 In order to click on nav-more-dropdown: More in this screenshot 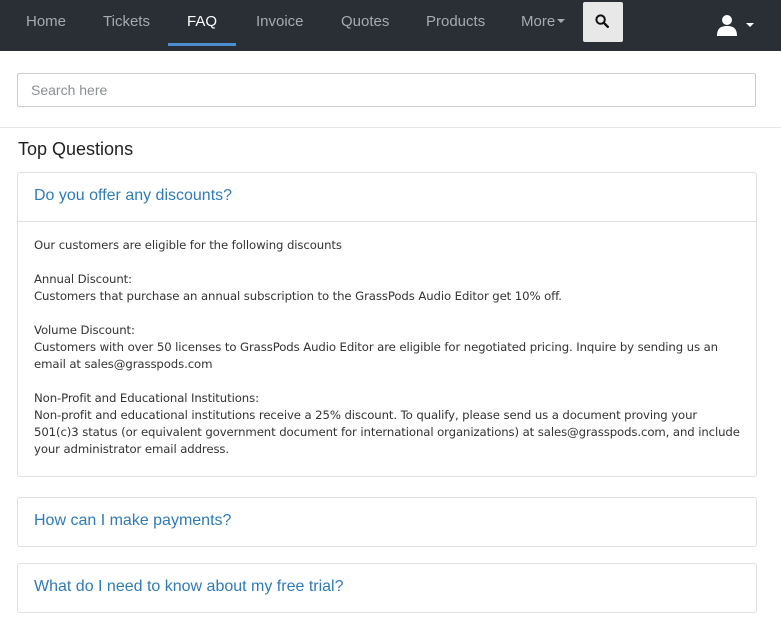, I will do `click(543, 23)`.